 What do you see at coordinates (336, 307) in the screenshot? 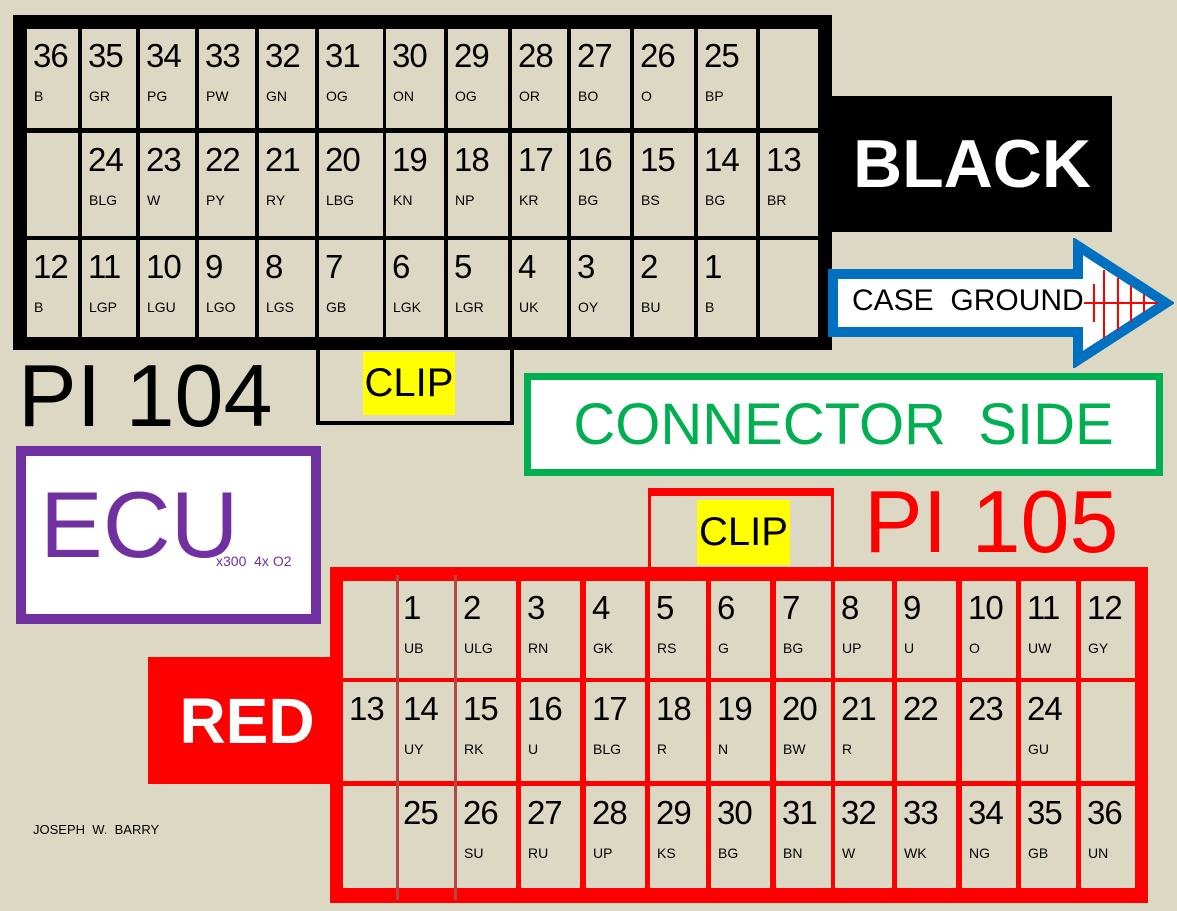
I see `wire-color-code: GB` at bounding box center [336, 307].